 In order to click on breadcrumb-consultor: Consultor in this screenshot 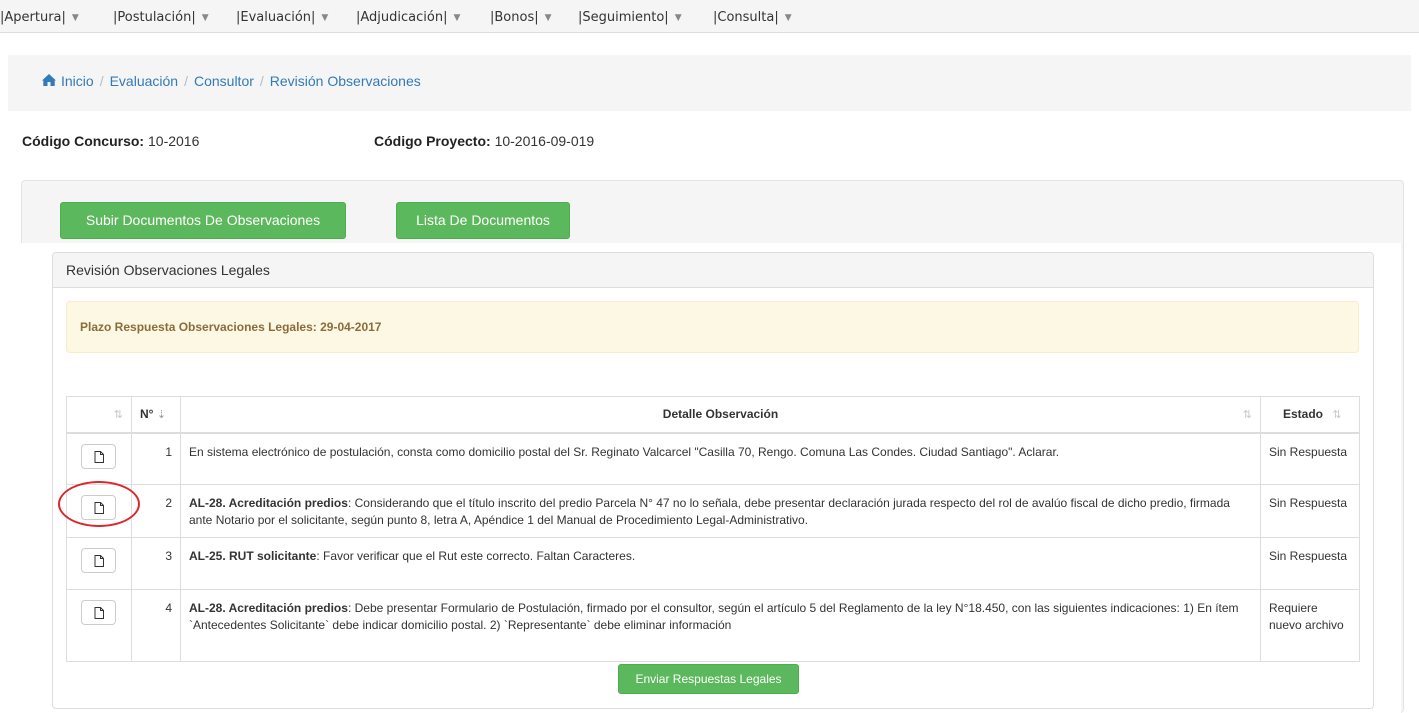, I will do `click(224, 81)`.